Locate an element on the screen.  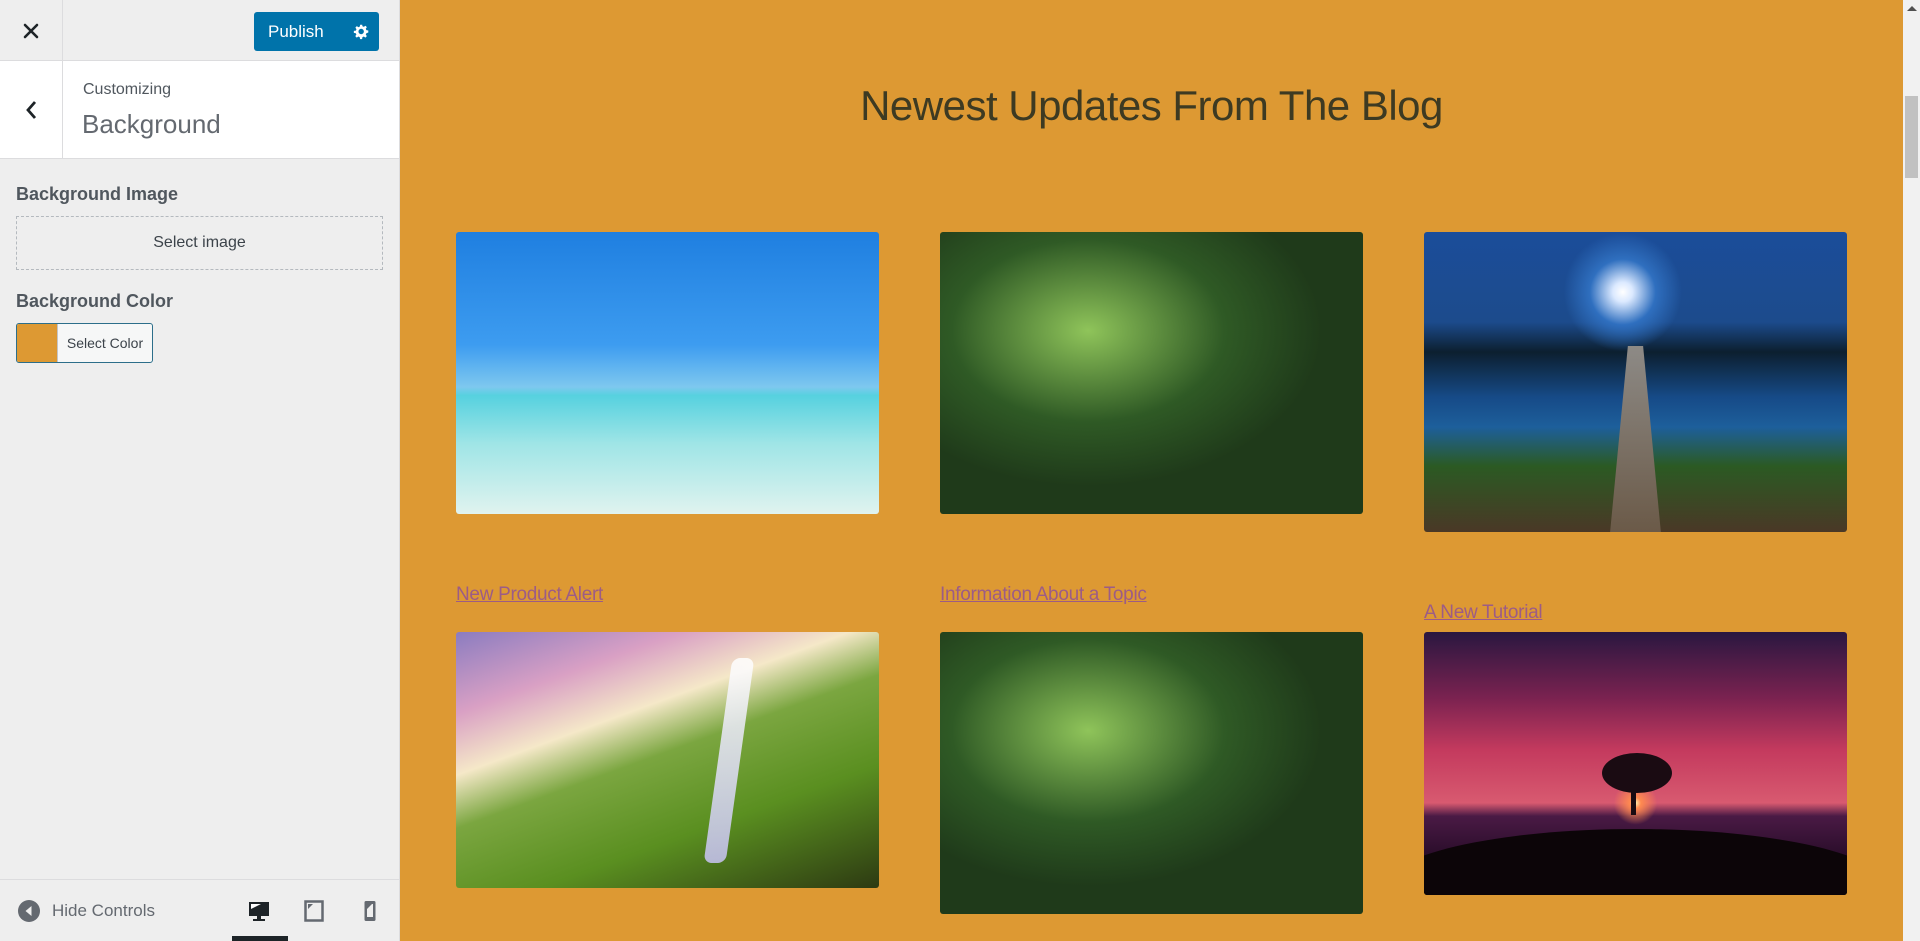
post-image-sunset-tree is located at coordinates (1635, 763).